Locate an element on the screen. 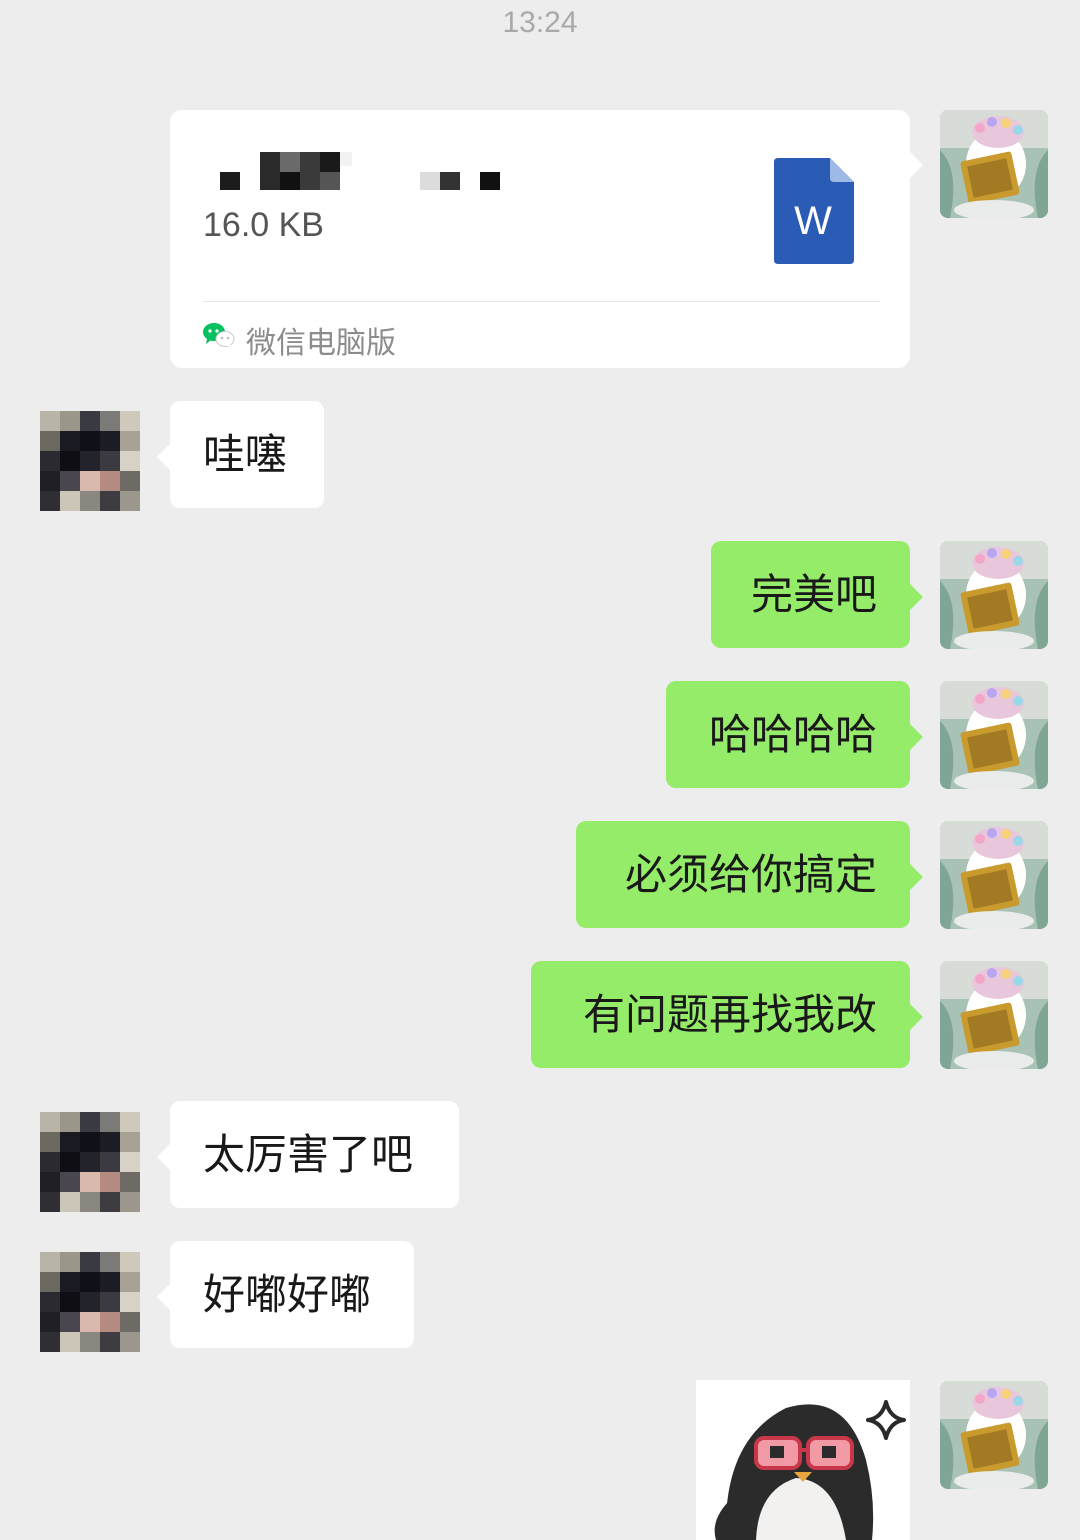  svg-text: W is located at coordinates (813, 221).